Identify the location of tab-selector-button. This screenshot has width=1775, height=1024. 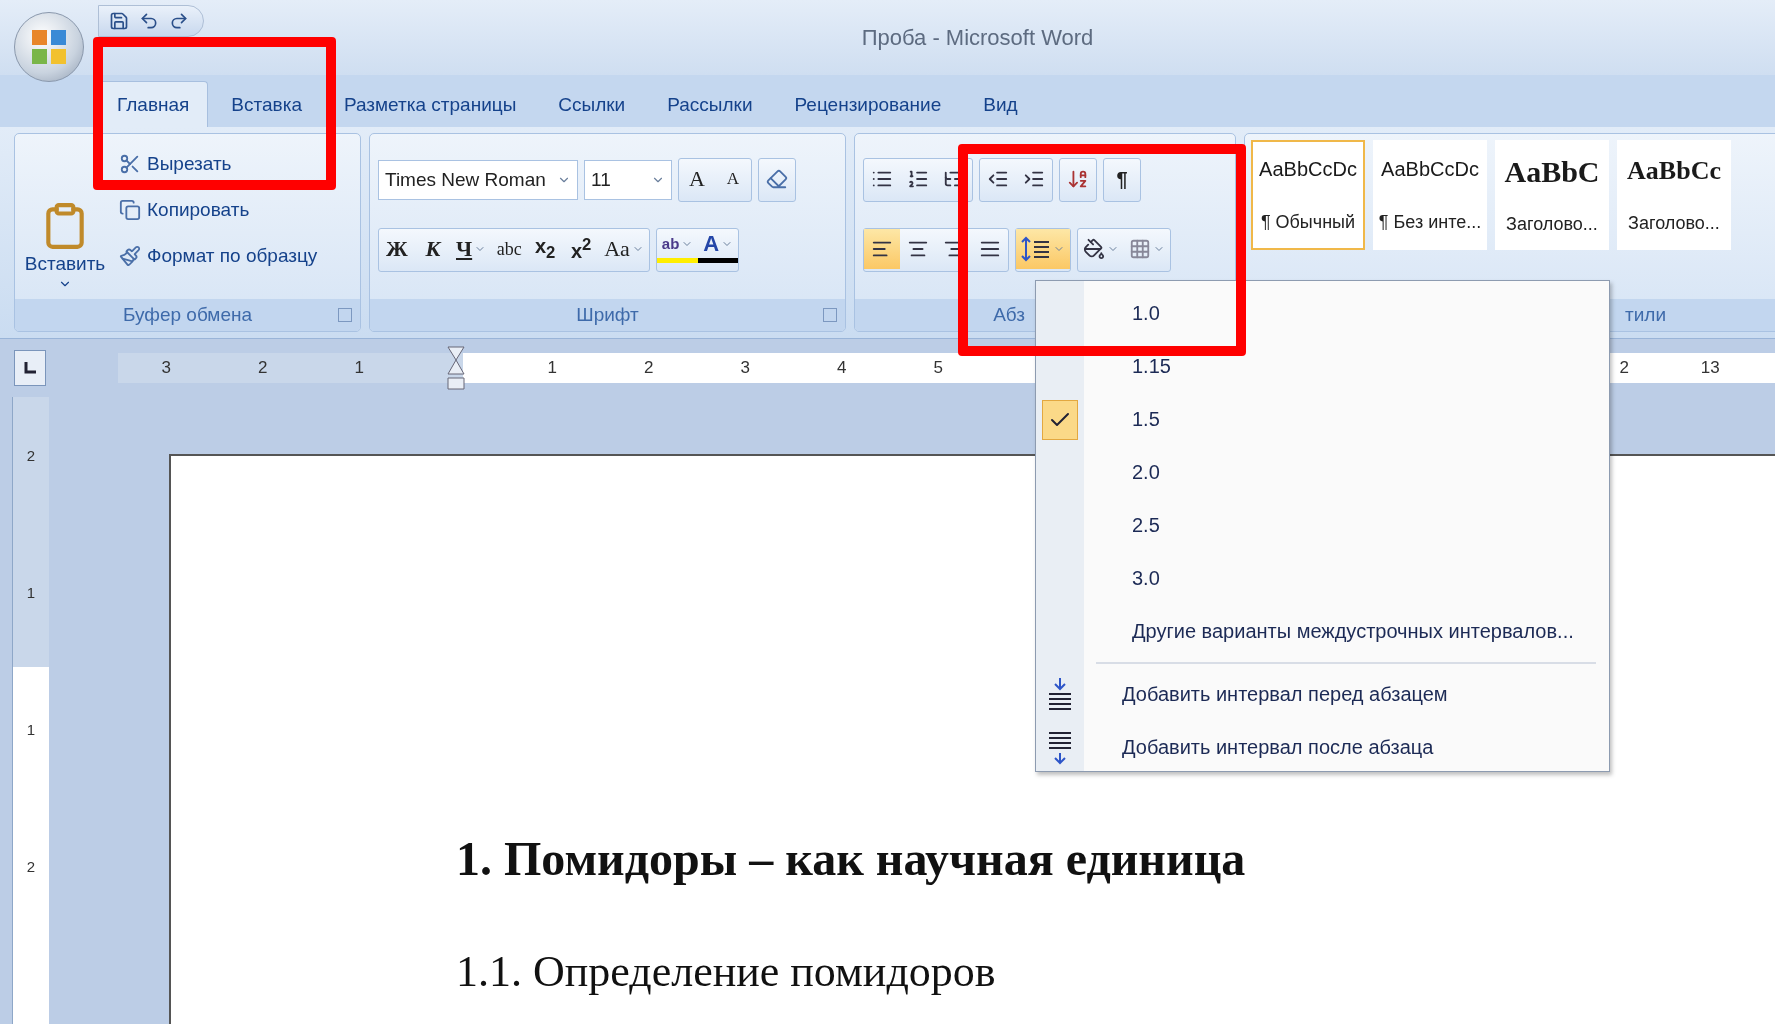
(30, 368).